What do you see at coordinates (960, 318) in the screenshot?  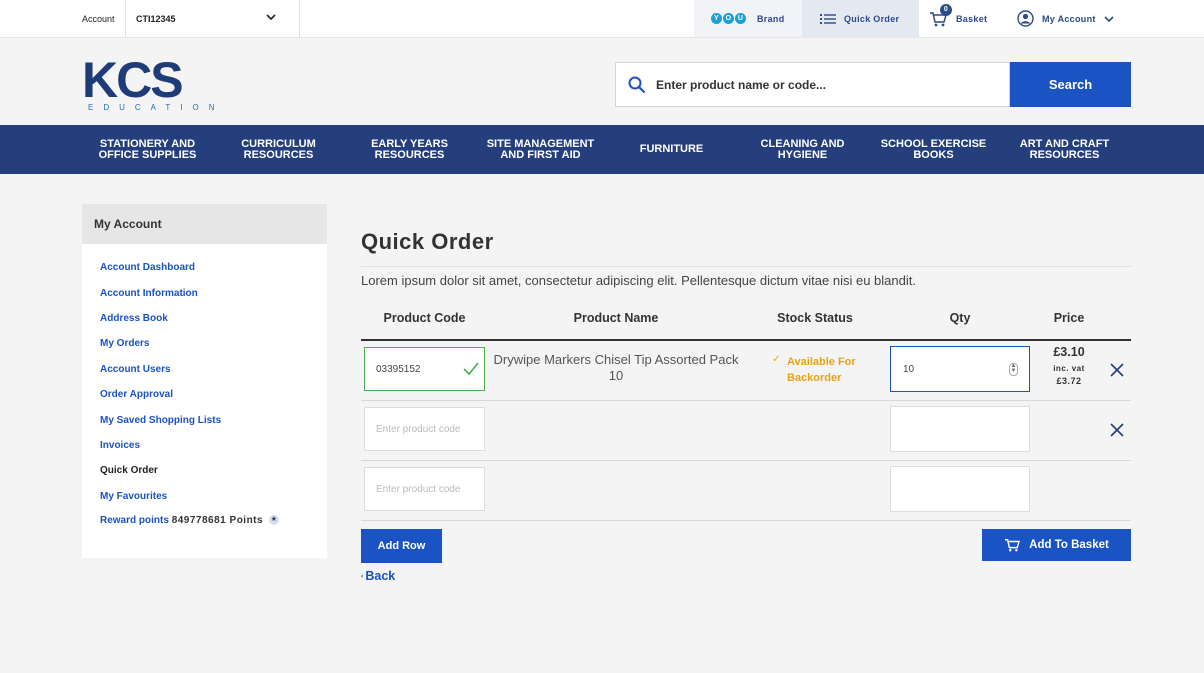 I see `col-header-qty: Qty` at bounding box center [960, 318].